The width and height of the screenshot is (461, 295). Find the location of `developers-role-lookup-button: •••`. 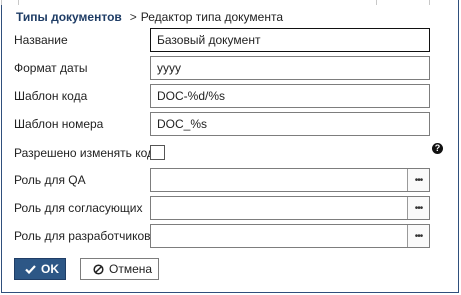

developers-role-lookup-button: ••• is located at coordinates (418, 236).